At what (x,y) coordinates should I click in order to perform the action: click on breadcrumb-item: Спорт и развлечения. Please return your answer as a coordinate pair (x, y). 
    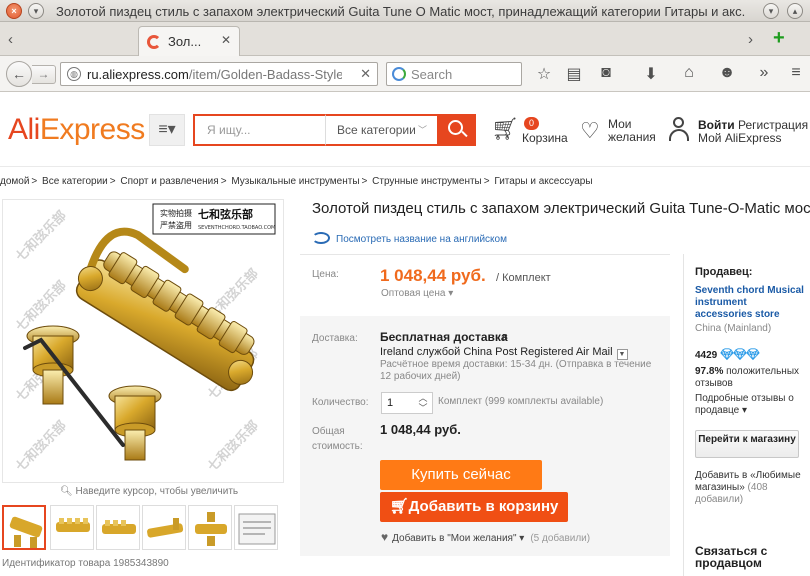
    Looking at the image, I should click on (169, 181).